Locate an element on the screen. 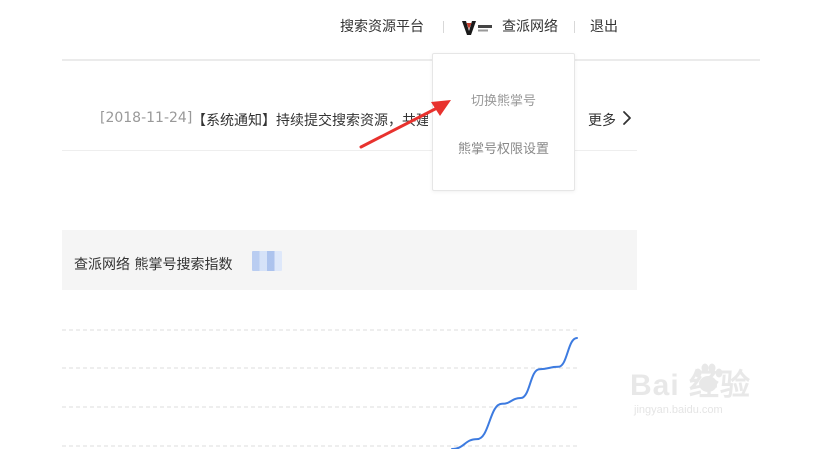  notice-date: [2018-11-24] is located at coordinates (146, 118).